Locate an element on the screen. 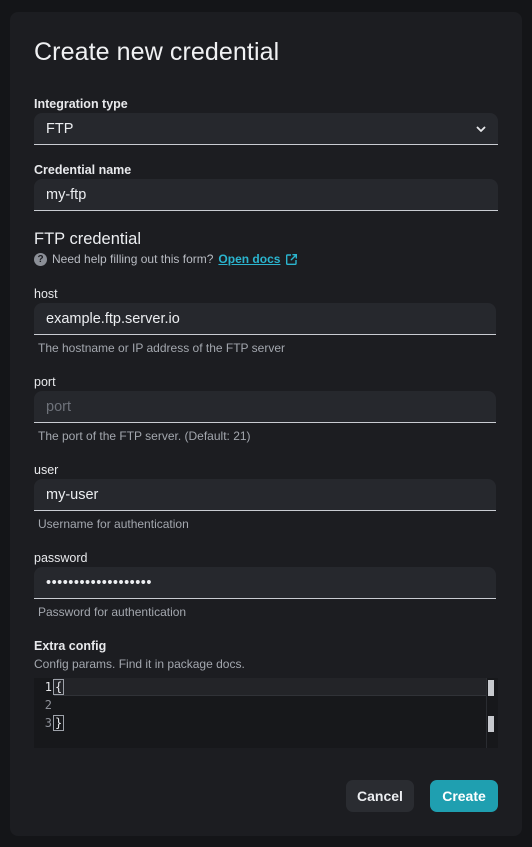  extra-config-description: Config params. Find it in package docs. is located at coordinates (139, 664).